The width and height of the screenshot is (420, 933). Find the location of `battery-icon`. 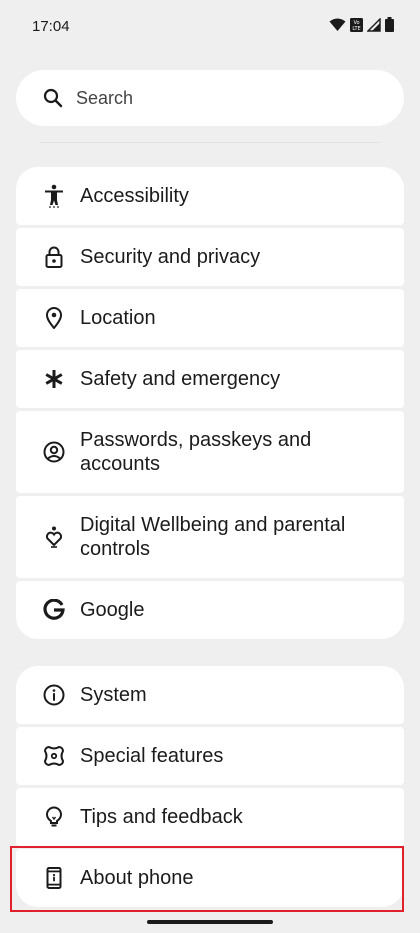

battery-icon is located at coordinates (389, 24).